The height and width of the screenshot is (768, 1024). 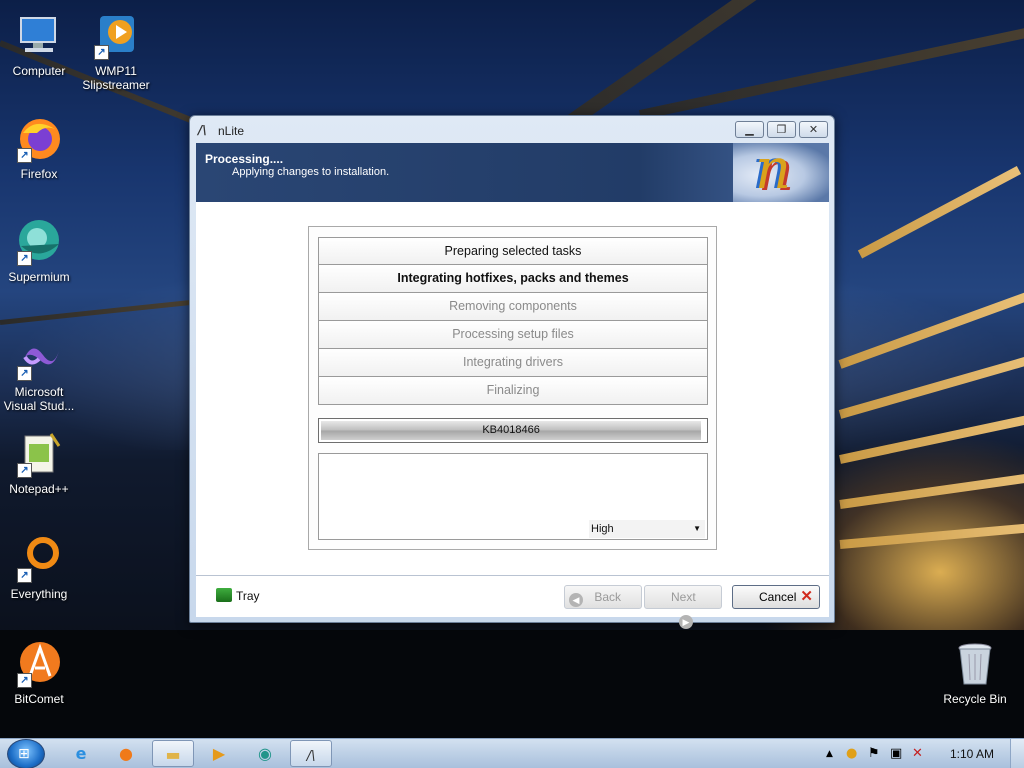 I want to click on desktop-icon-label: WMP11 Slipstreamer, so click(x=116, y=78).